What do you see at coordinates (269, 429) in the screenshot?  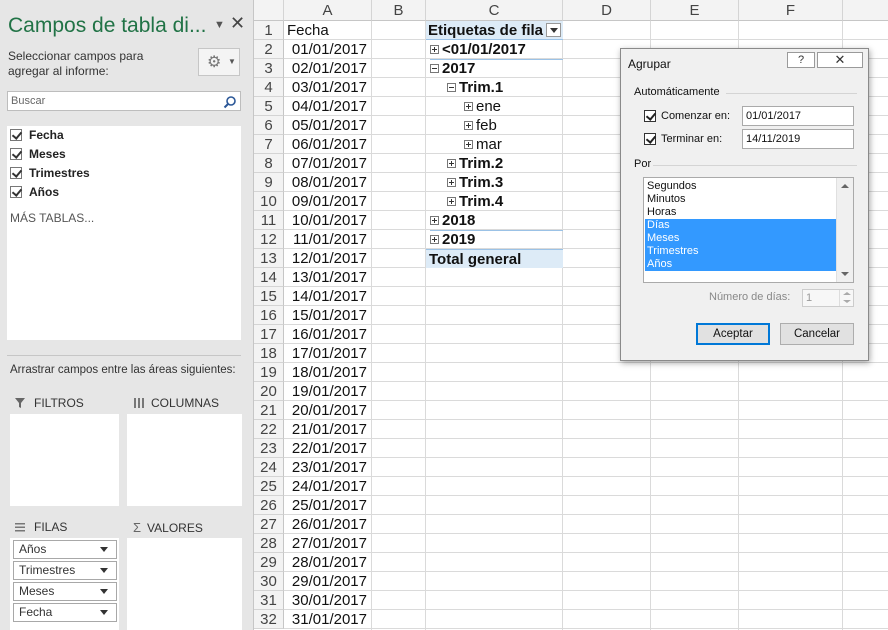 I see `row-header: 22` at bounding box center [269, 429].